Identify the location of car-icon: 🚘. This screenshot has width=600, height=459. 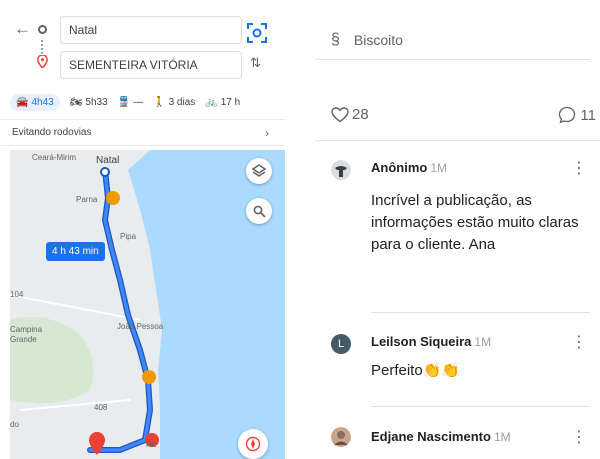
(22, 102).